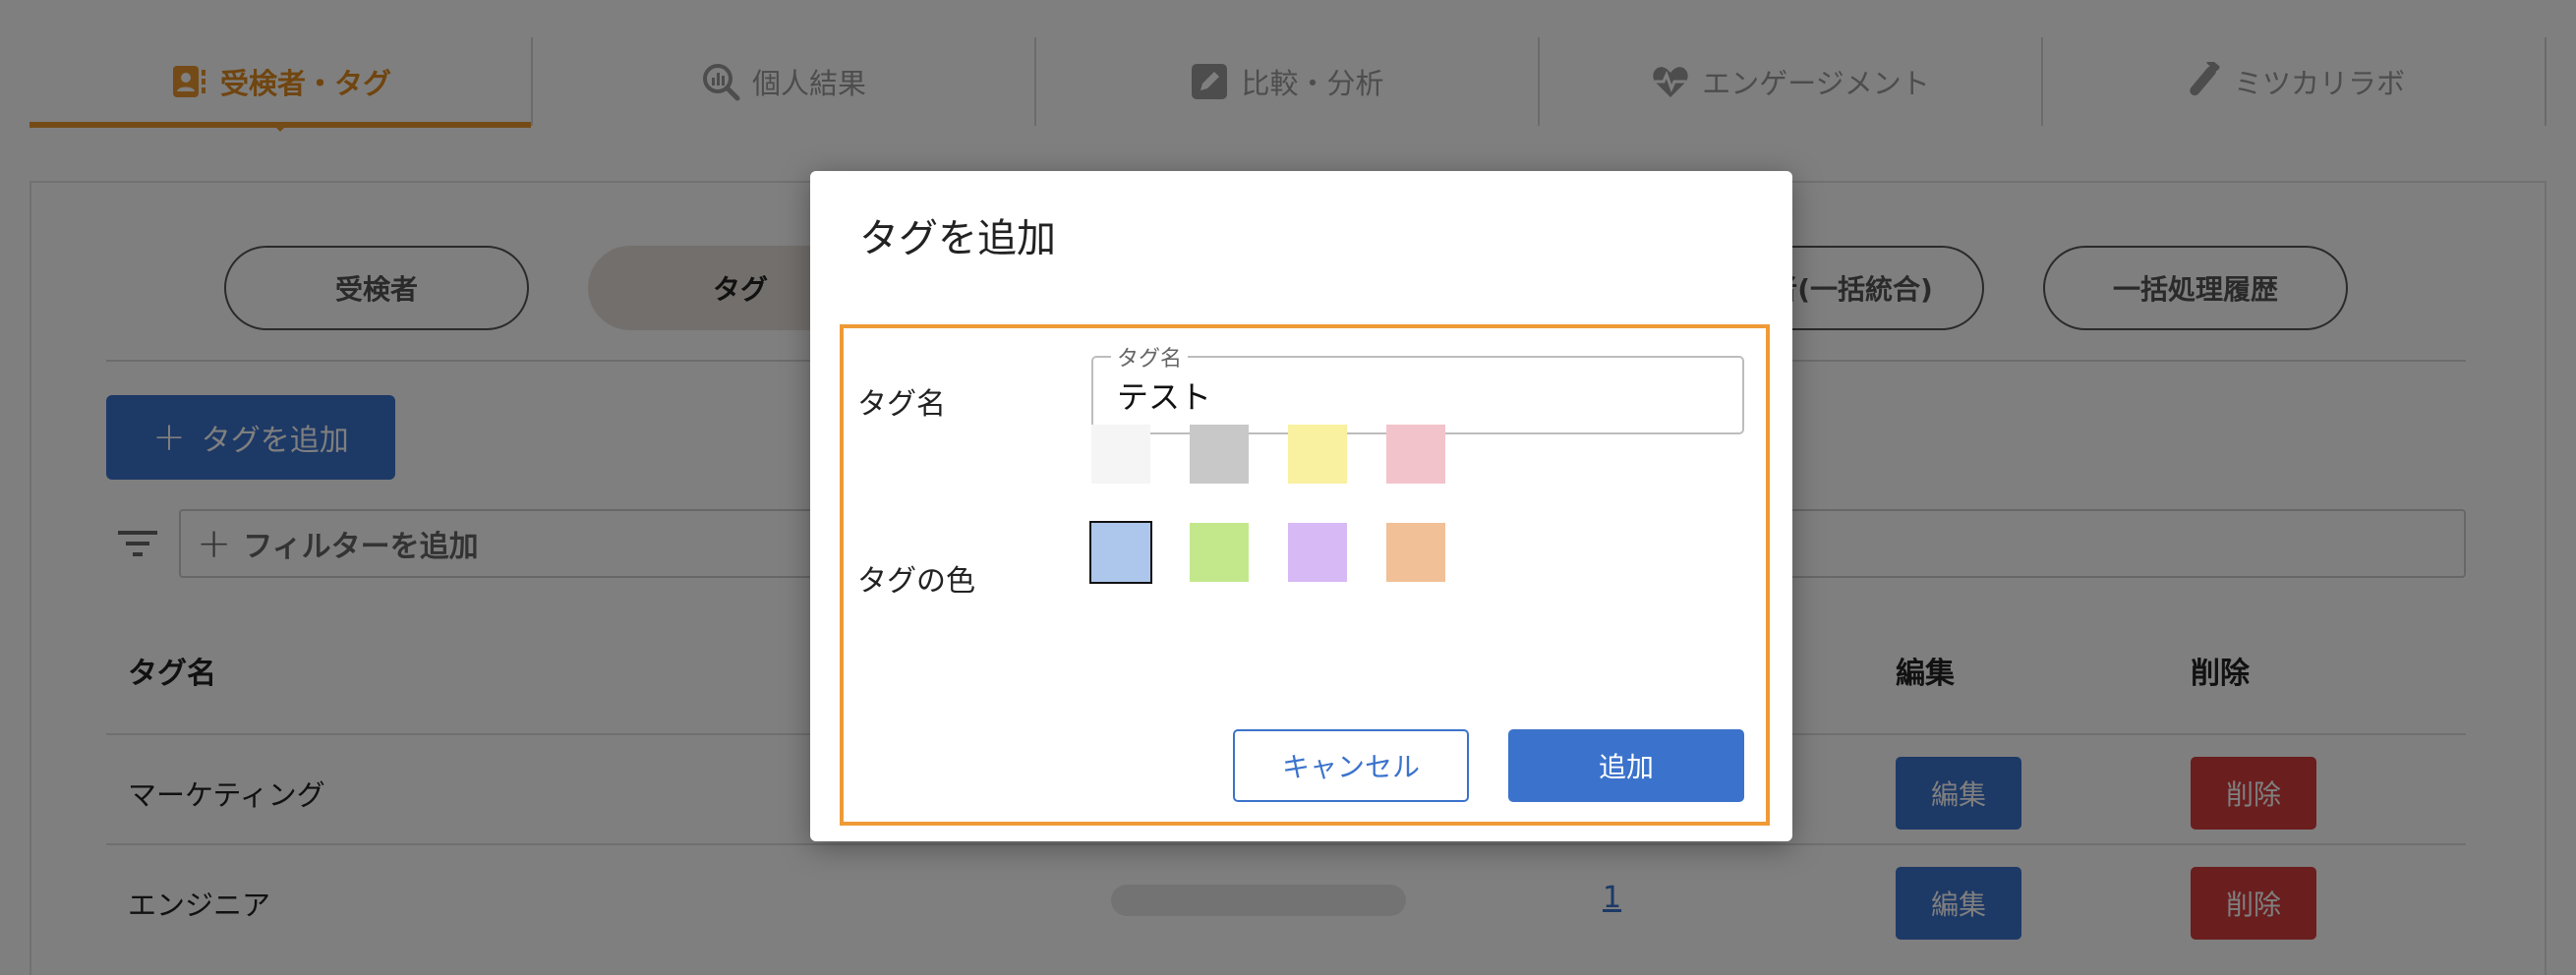 The image size is (2576, 975). What do you see at coordinates (957, 239) in the screenshot?
I see `dialog-title: タグを追加` at bounding box center [957, 239].